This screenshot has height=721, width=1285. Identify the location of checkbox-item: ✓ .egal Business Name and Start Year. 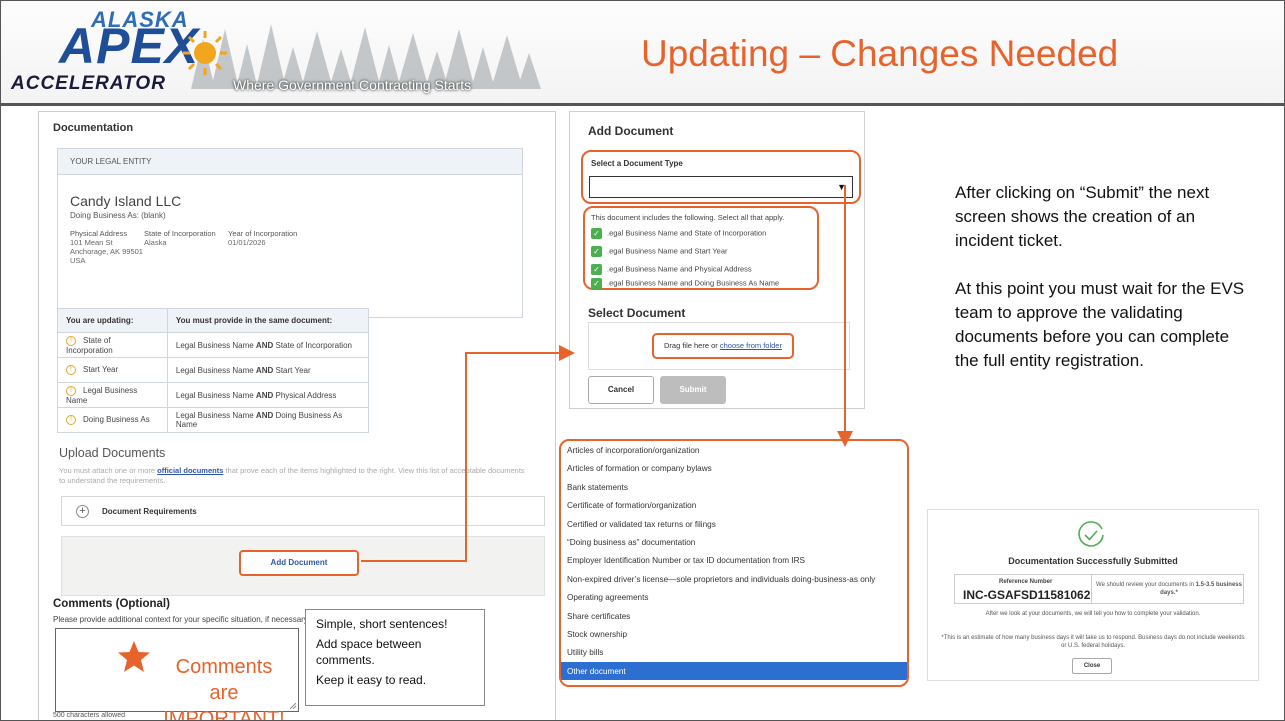
(659, 251).